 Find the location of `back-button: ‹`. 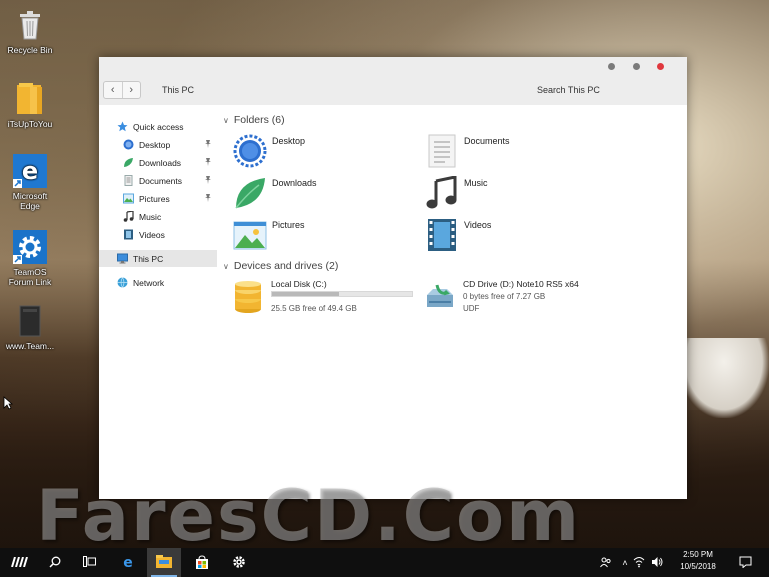

back-button: ‹ is located at coordinates (113, 90).